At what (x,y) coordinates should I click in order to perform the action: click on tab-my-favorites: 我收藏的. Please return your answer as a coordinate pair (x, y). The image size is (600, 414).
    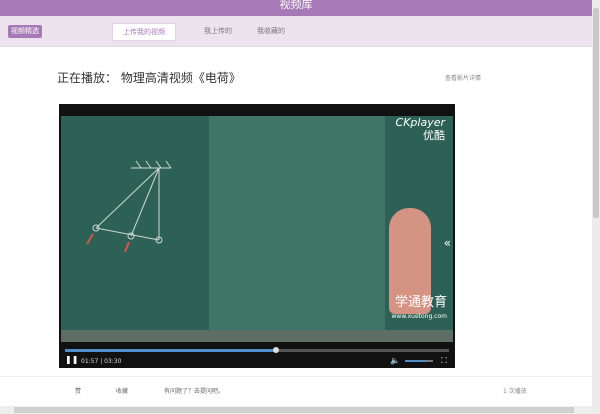
    Looking at the image, I should click on (271, 31).